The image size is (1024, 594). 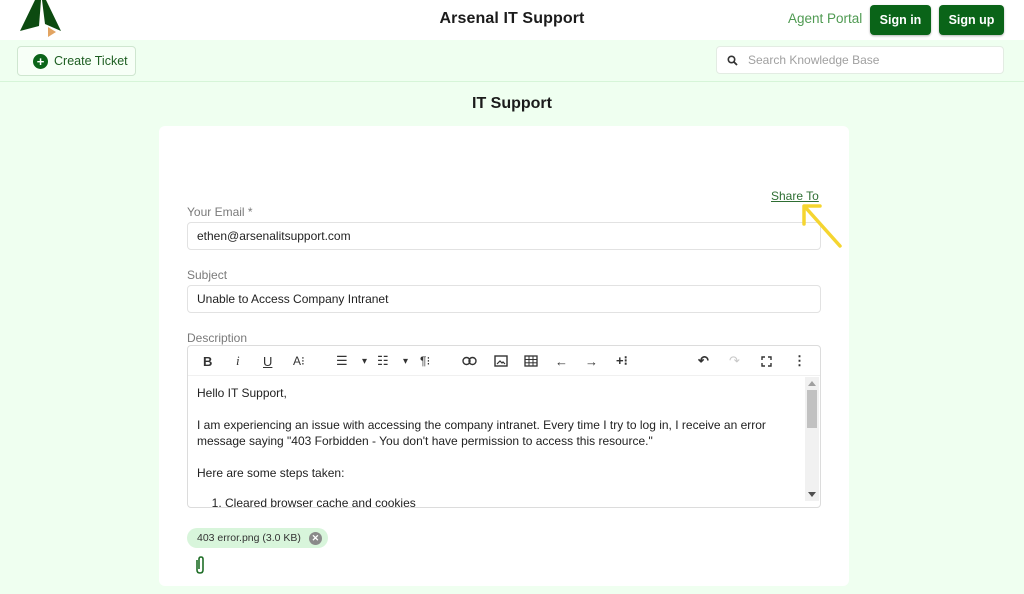 I want to click on unordered-list-dropdown-icon: ▾, so click(x=405, y=361).